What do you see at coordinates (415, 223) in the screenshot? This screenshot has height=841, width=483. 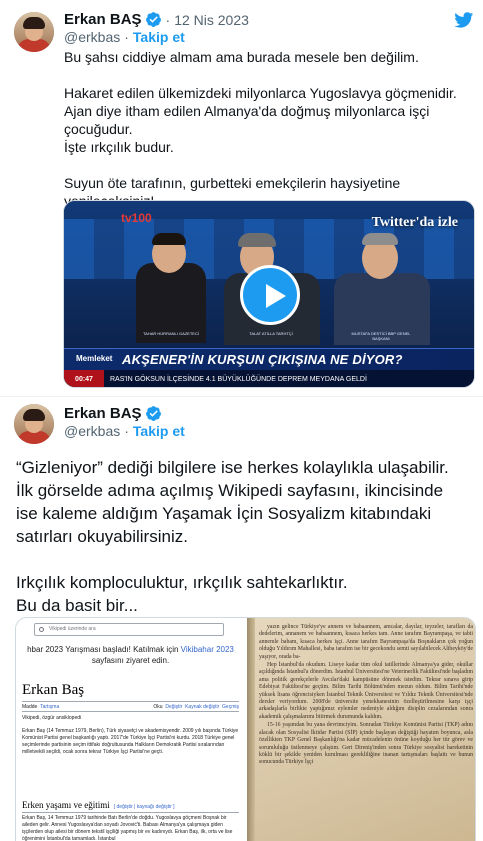 I see `watch-on-twitter-label: Twitter'da izle` at bounding box center [415, 223].